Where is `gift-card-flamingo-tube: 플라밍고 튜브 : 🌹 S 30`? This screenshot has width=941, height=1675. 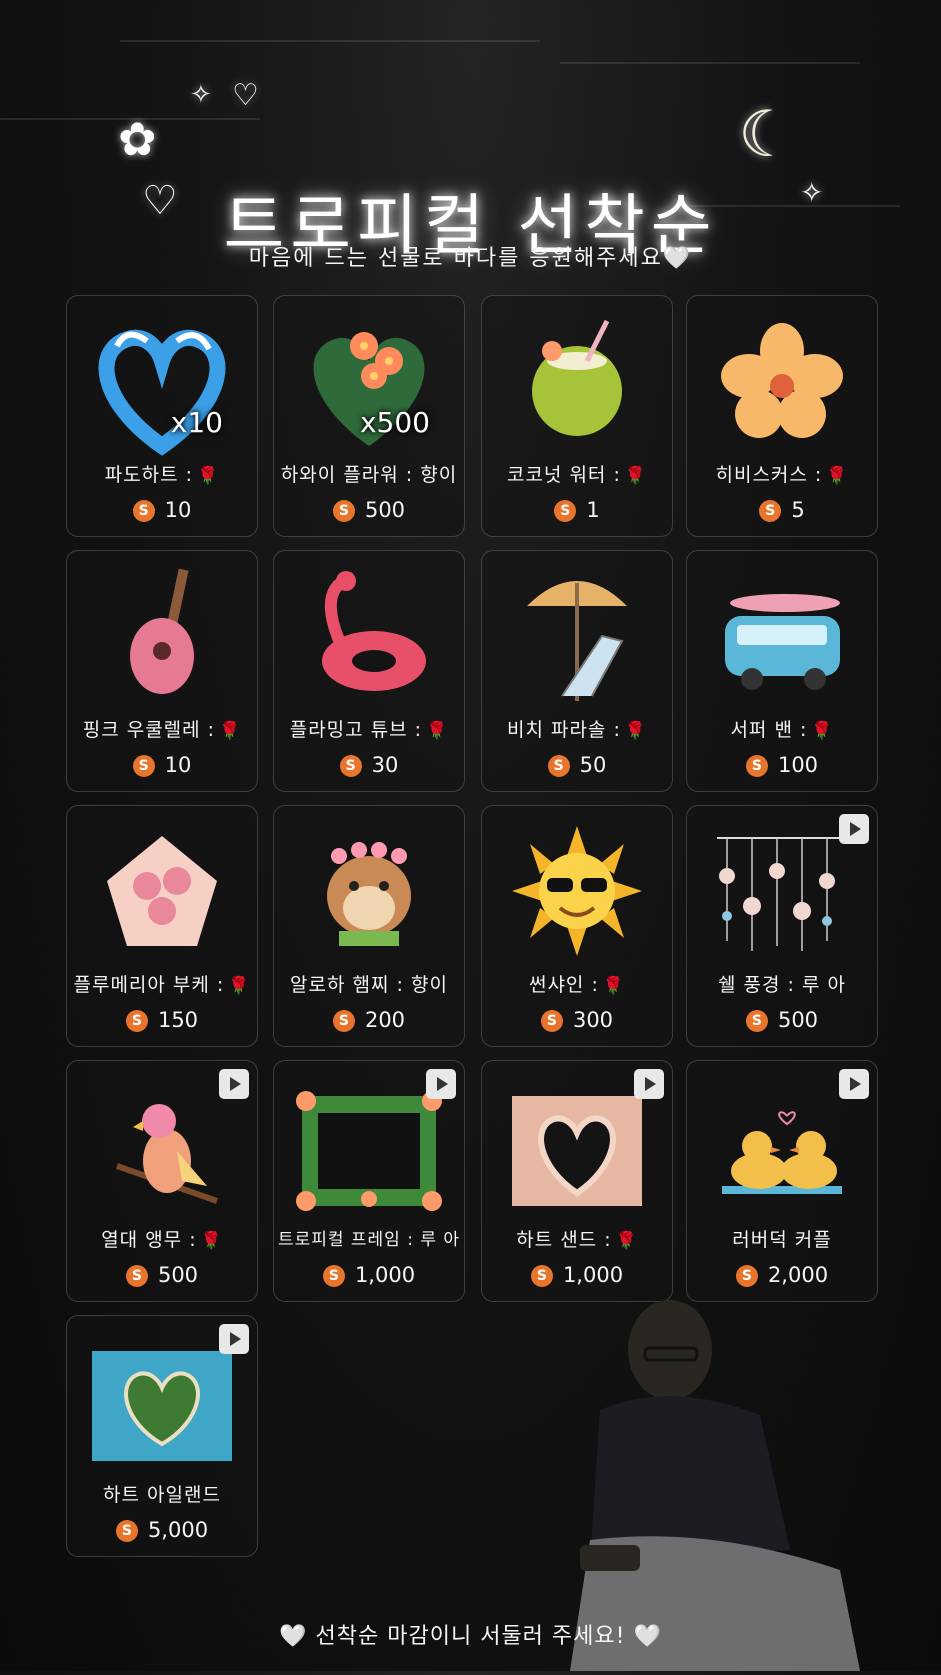
gift-card-flamingo-tube: 플라밍고 튜브 : 🌹 S 30 is located at coordinates (369, 671).